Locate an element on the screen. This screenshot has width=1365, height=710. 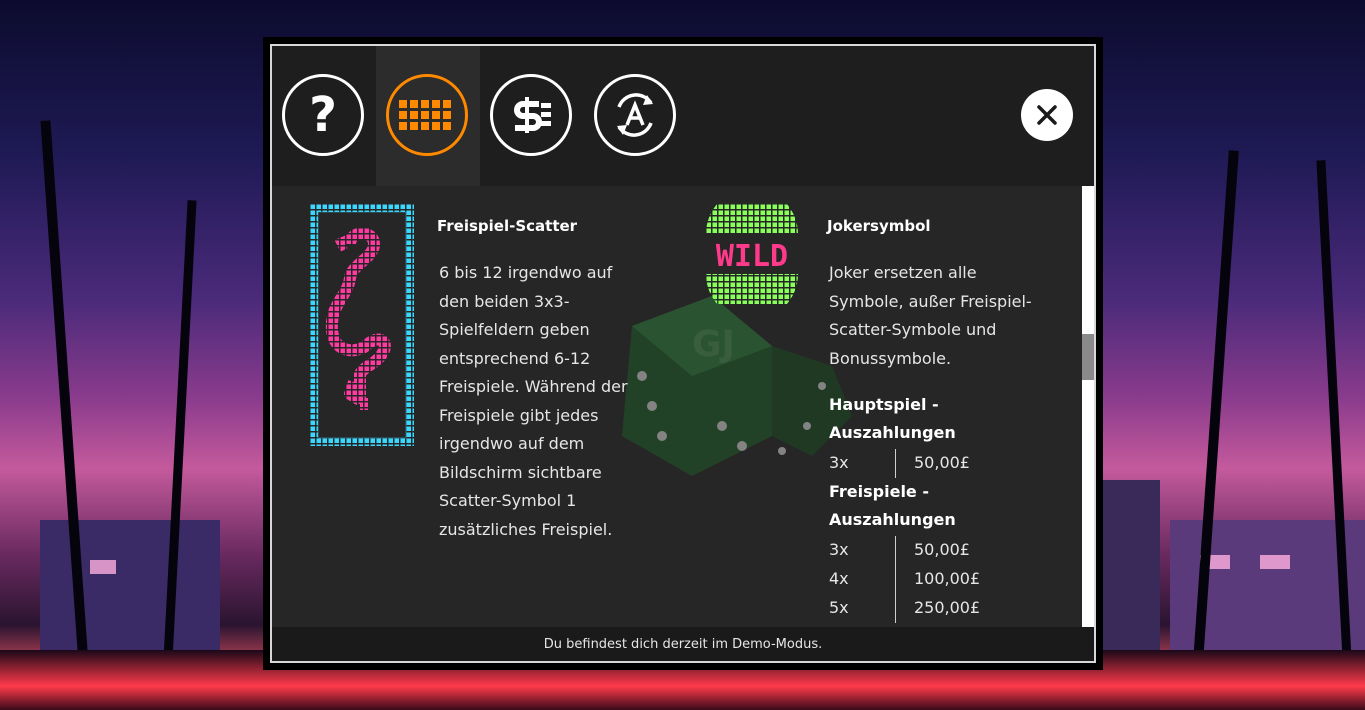
demo-mode-footer: Du befindest dich derzeit im Demo-Modus. is located at coordinates (683, 644).